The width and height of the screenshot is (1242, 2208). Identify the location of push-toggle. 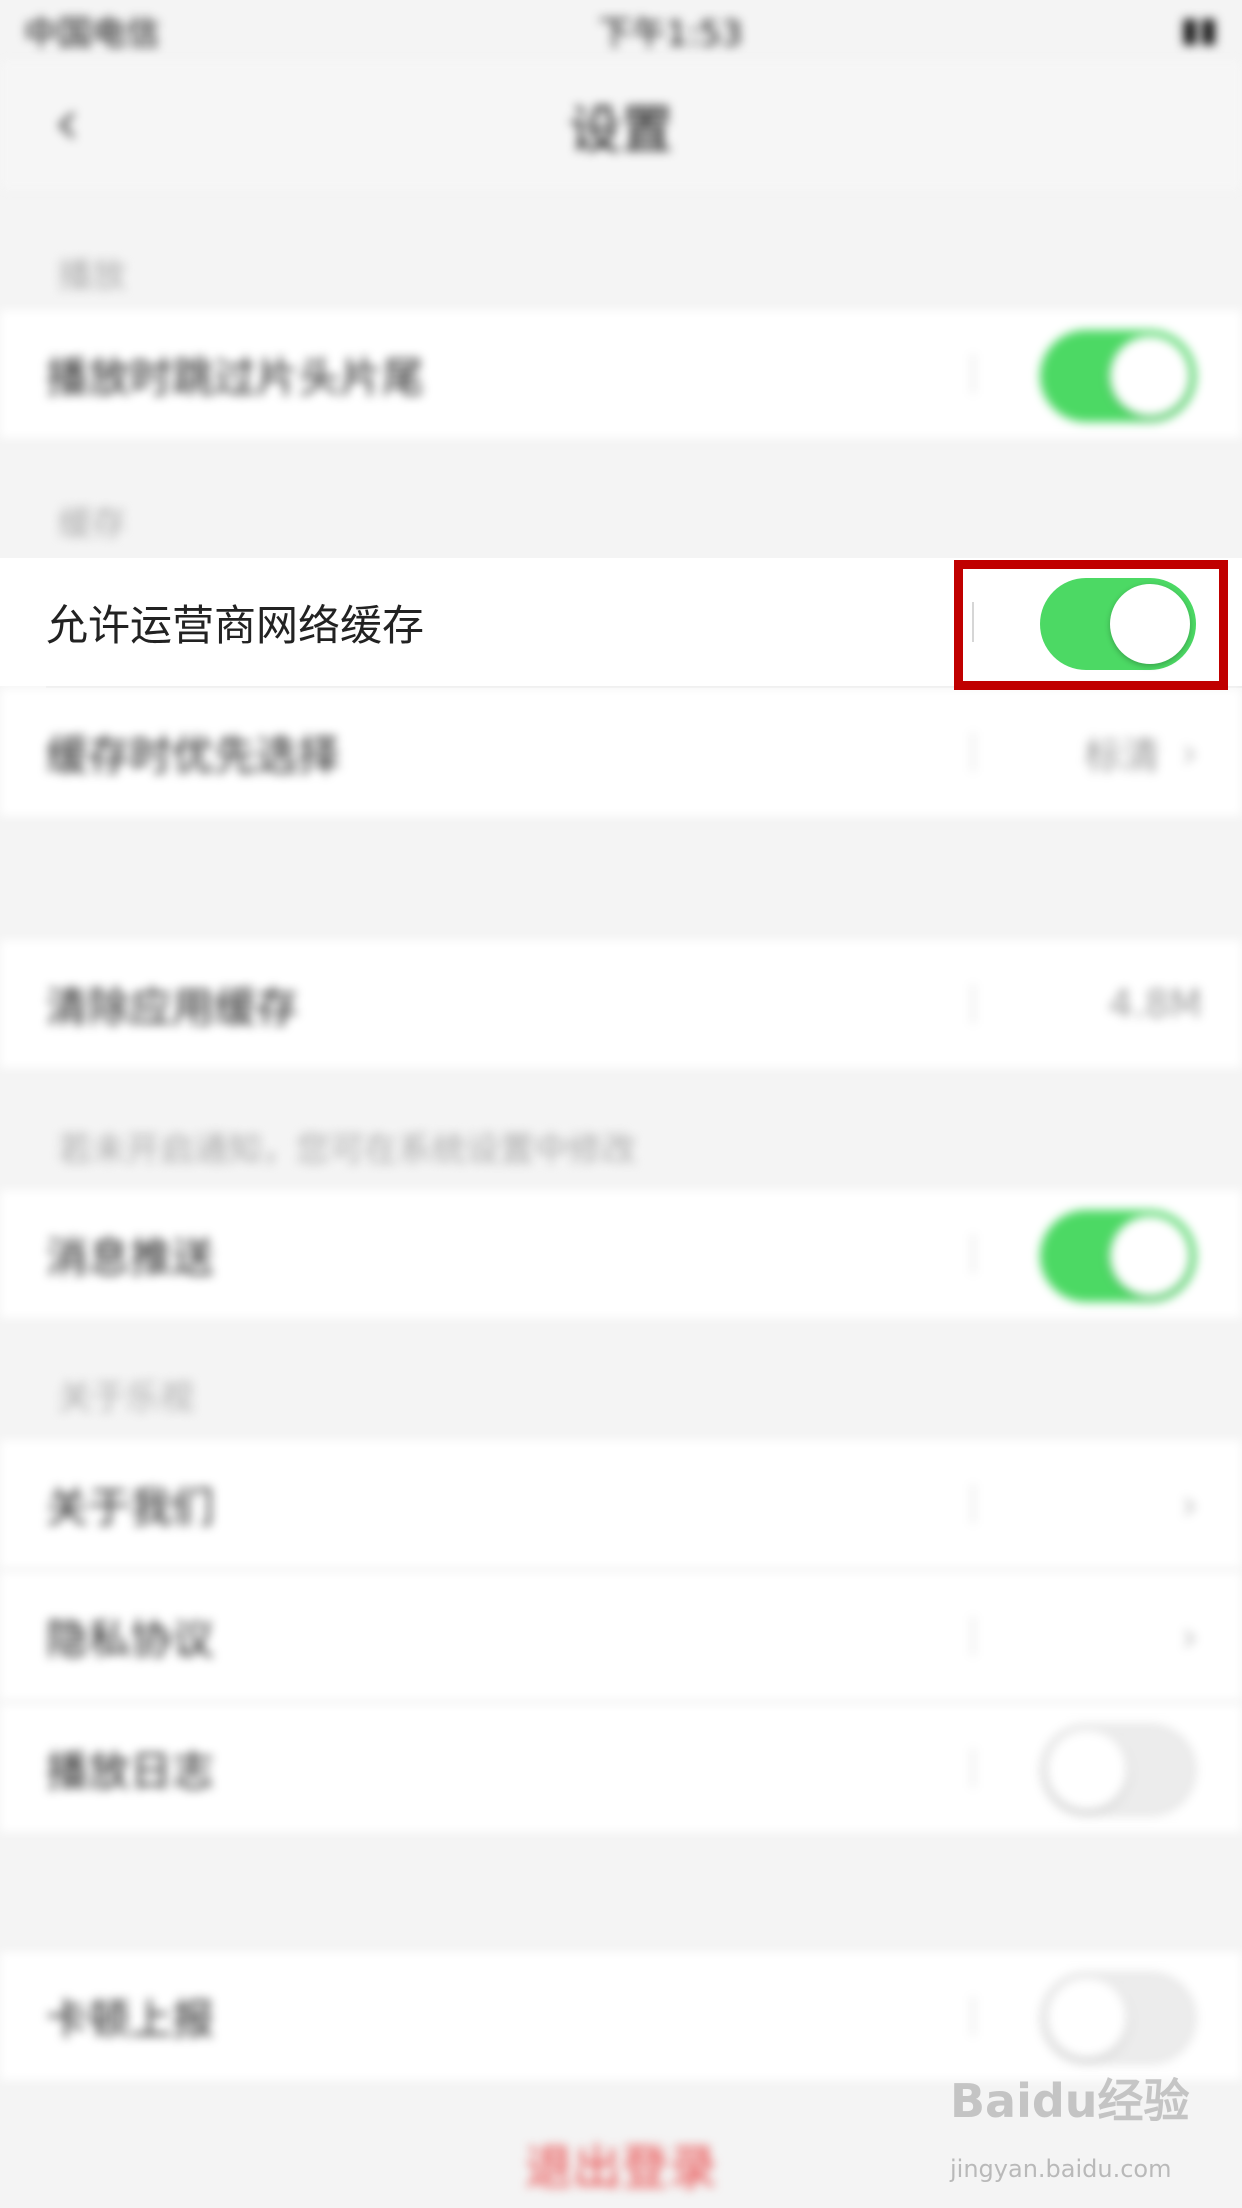
(1118, 1256).